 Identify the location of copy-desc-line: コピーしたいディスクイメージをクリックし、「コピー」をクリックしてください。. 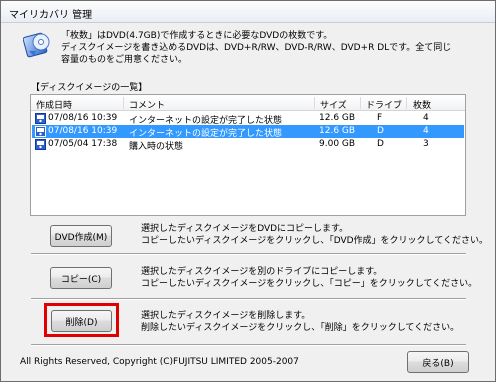
(309, 284).